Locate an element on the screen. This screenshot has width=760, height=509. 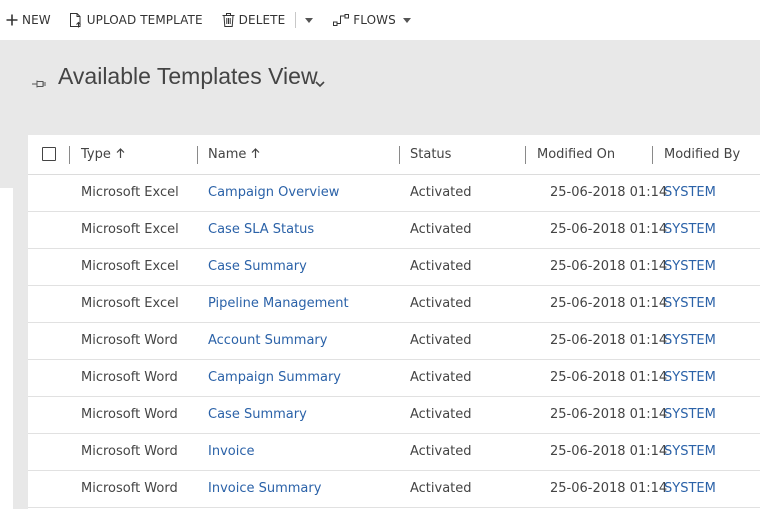
column-header-modified-on: Modified On is located at coordinates (576, 154).